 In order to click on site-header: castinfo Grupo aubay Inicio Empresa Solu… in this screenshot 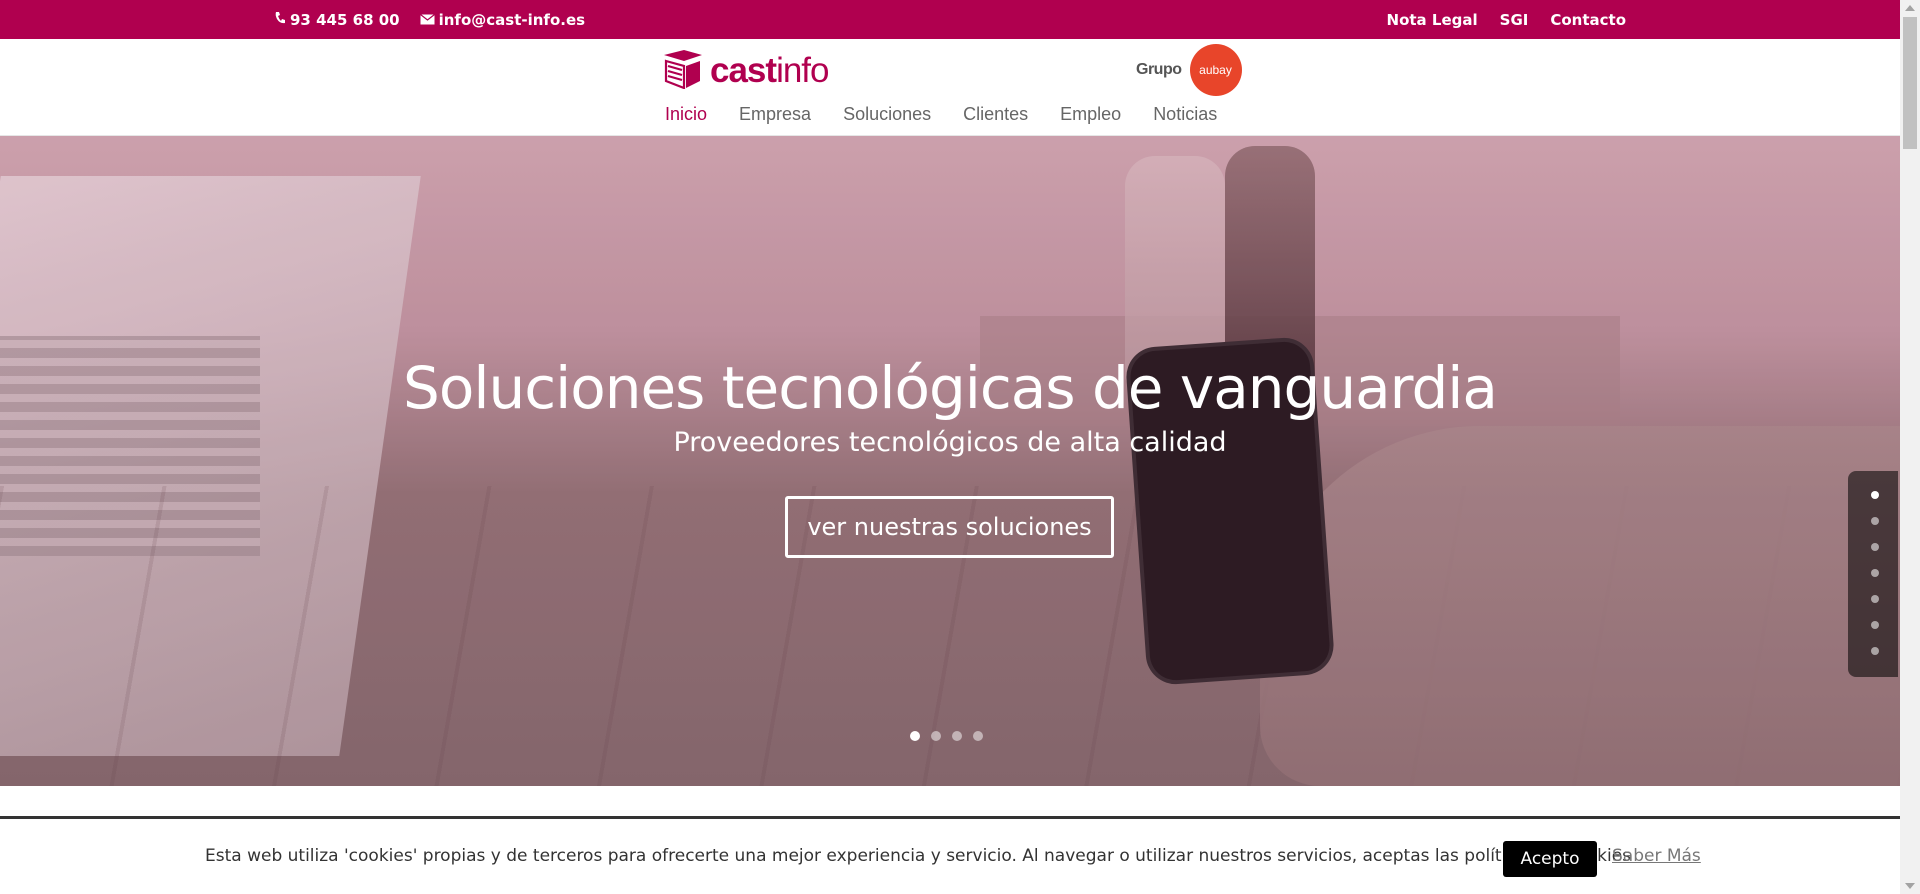, I will do `click(950, 87)`.